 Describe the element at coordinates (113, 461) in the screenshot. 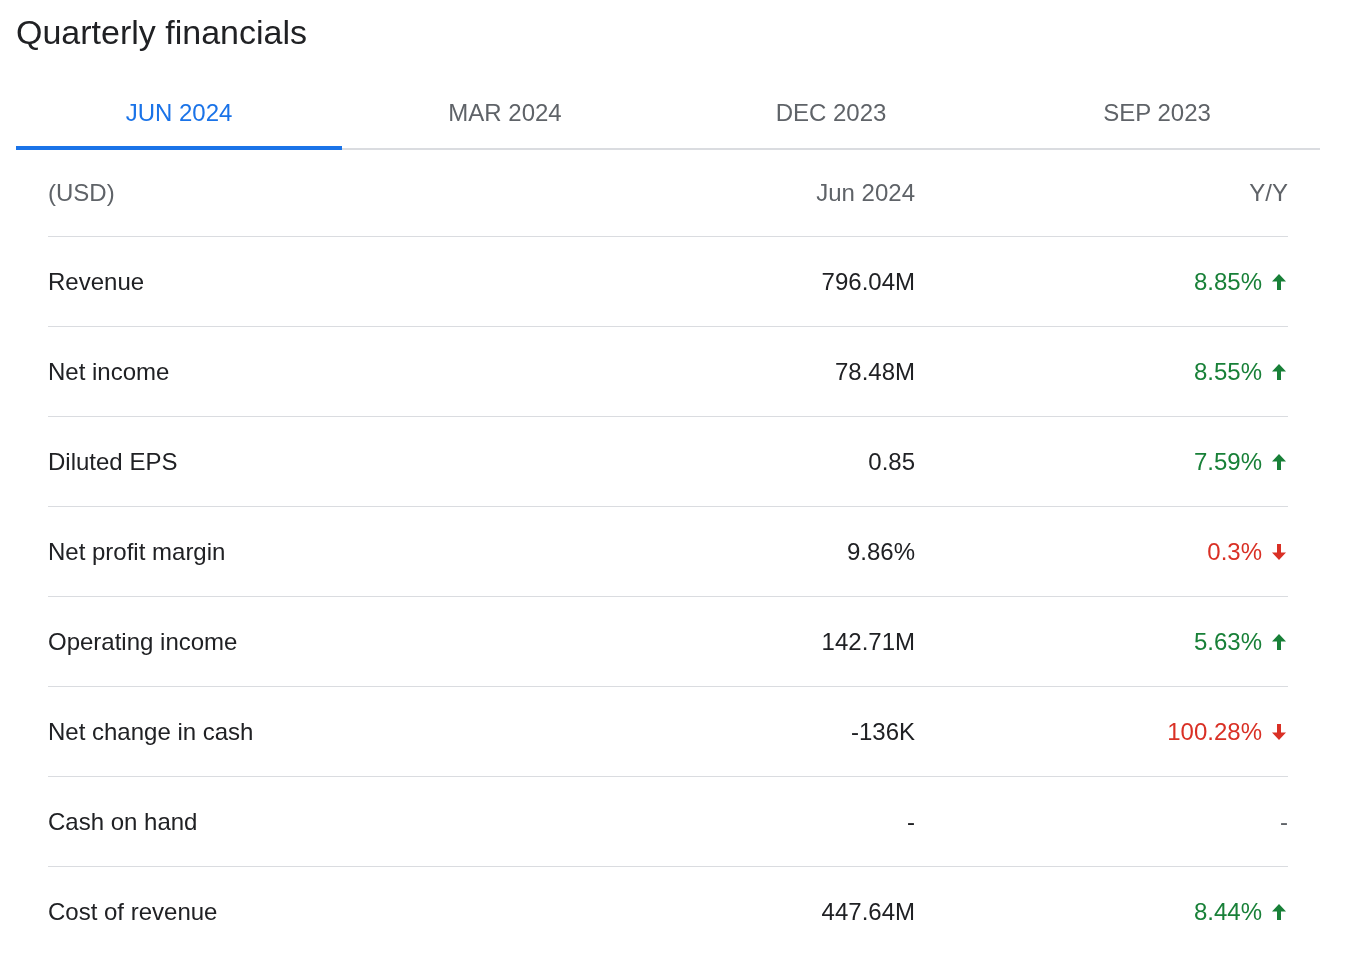

I see `metric-label: Diluted EPS` at that location.